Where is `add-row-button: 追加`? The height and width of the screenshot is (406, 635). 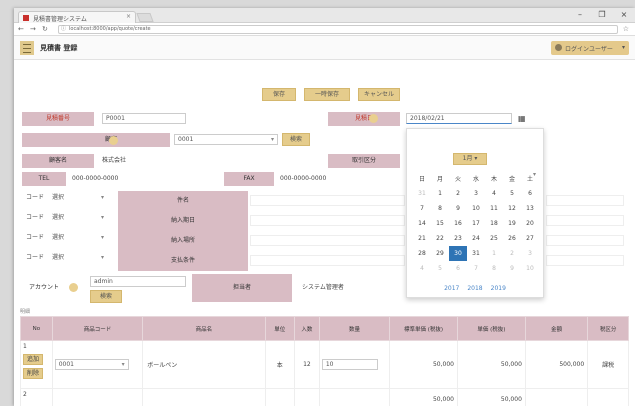
add-row-button: 追加 is located at coordinates (33, 359).